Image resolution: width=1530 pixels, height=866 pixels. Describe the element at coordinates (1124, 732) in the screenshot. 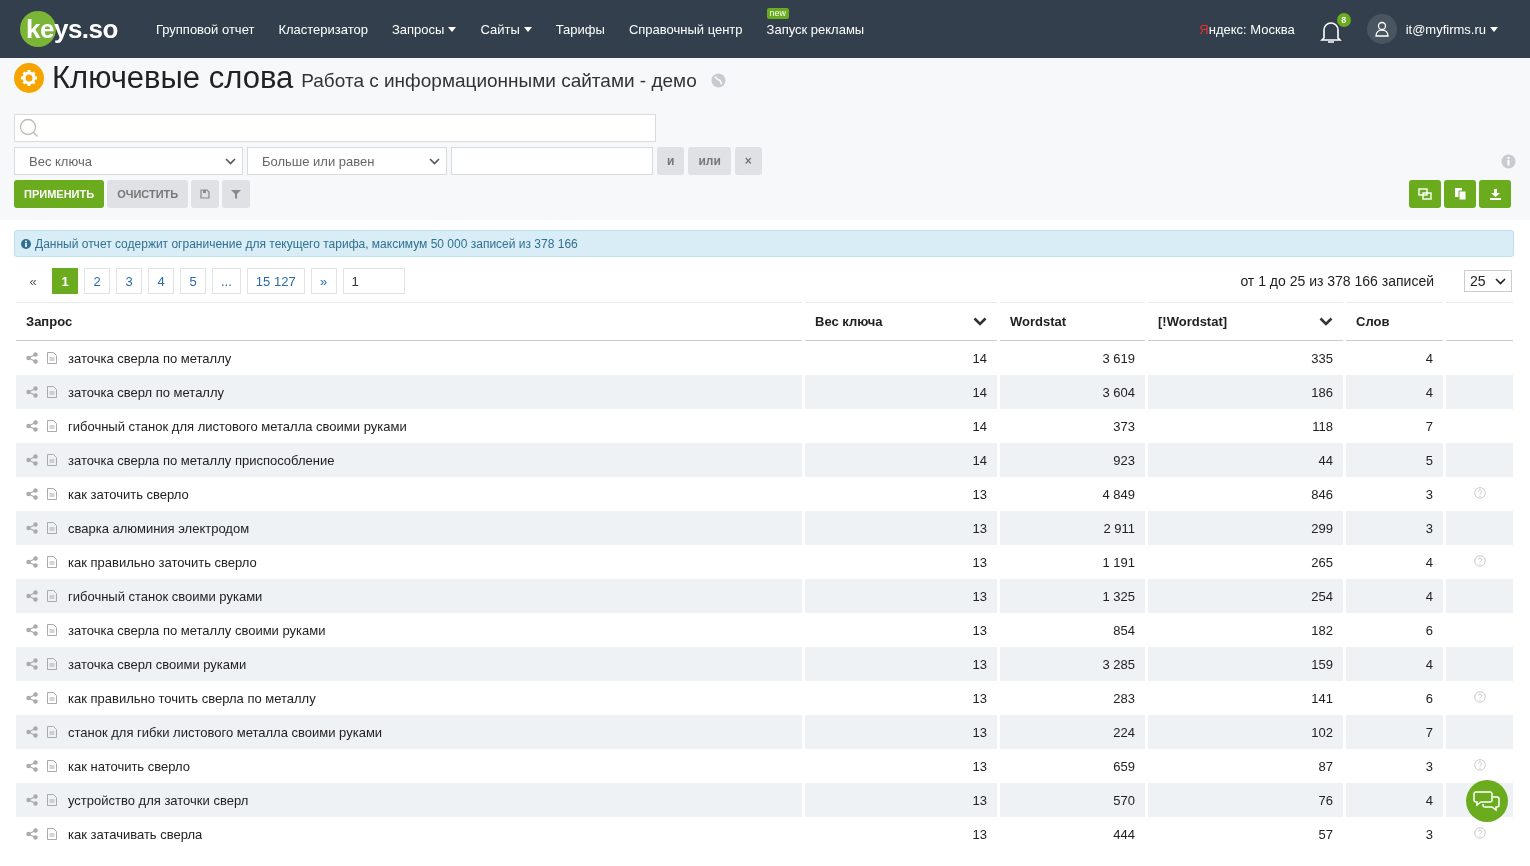

I see `table-cell: 224` at that location.